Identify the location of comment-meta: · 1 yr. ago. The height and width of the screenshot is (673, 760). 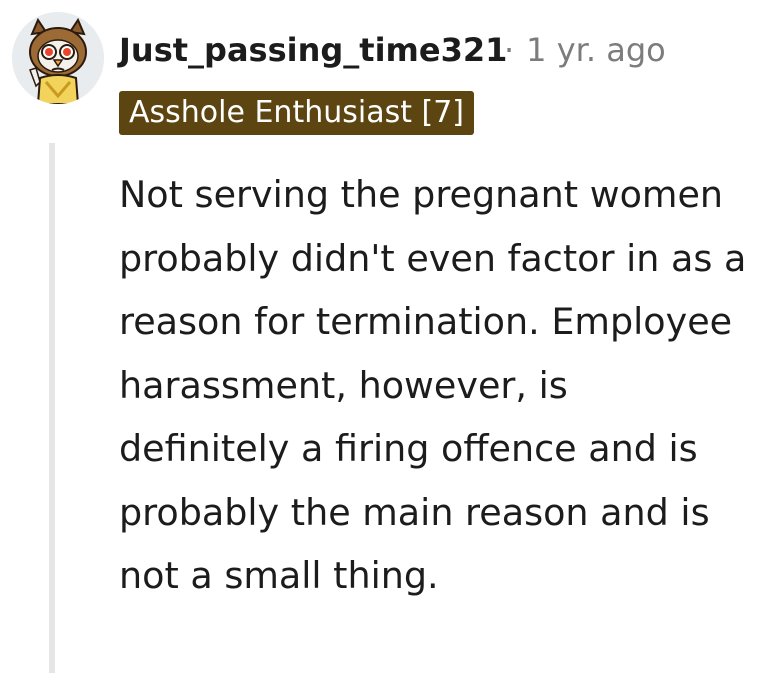
(585, 50).